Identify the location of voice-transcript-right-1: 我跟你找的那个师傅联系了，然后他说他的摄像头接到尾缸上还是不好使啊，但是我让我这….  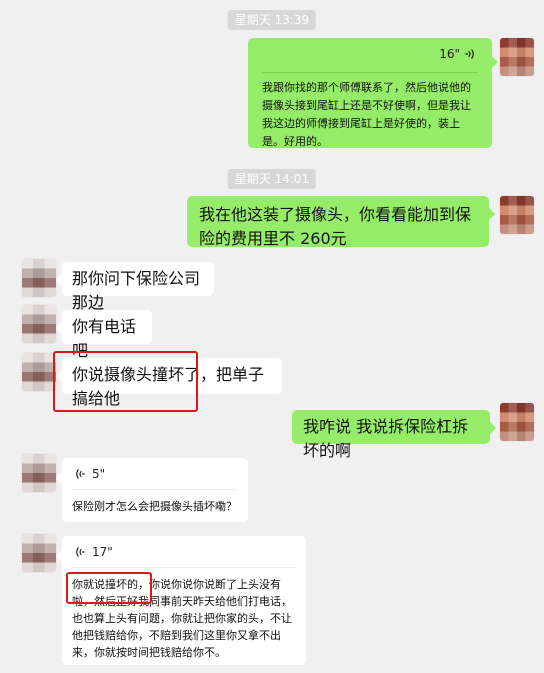
(366, 114).